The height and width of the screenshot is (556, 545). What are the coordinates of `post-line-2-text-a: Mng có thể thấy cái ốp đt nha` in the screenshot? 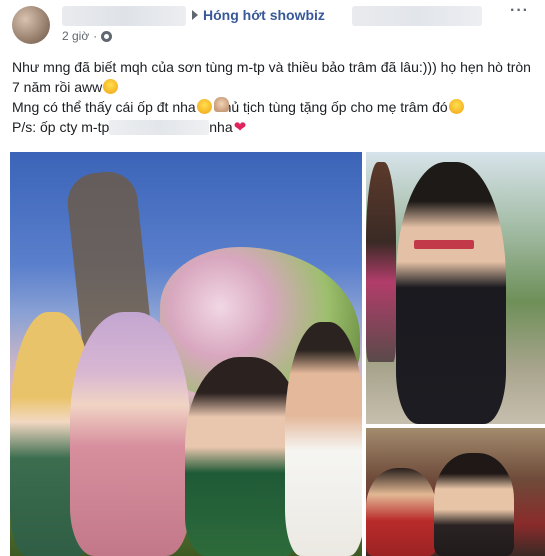 It's located at (104, 107).